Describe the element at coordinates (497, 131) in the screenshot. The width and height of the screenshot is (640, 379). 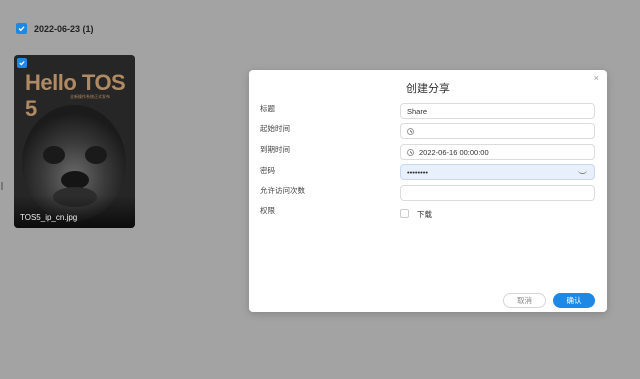
I see `start-time-picker` at that location.